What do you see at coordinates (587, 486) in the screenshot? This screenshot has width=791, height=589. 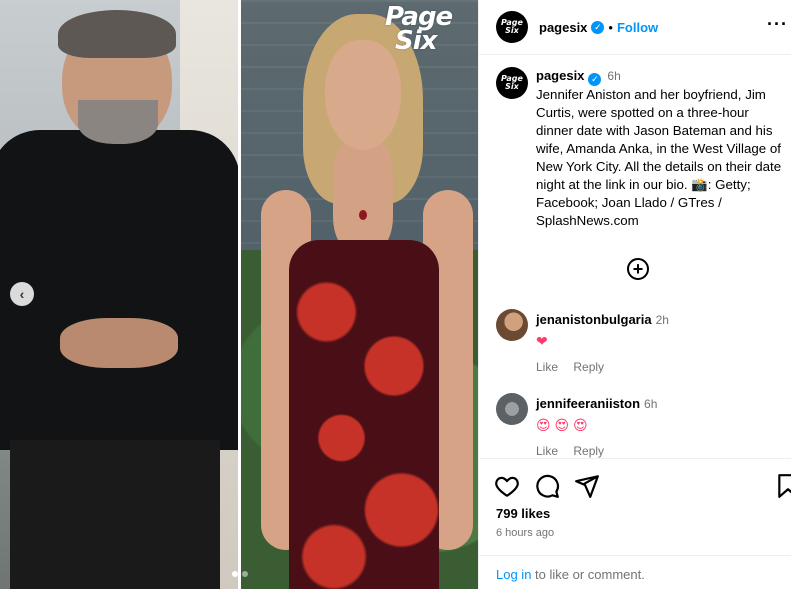 I see `share-icon` at bounding box center [587, 486].